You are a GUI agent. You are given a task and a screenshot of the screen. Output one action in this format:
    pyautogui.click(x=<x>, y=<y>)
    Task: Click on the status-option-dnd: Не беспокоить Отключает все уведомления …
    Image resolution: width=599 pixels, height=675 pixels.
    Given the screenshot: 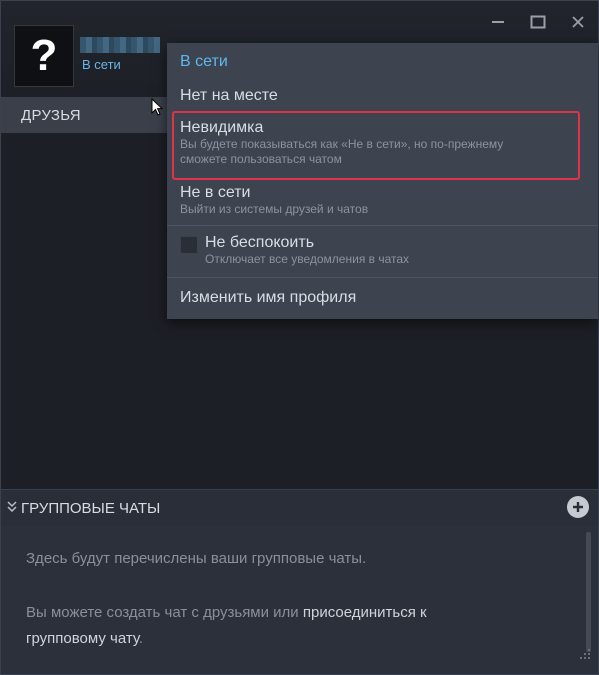 What is the action you would take?
    pyautogui.click(x=307, y=250)
    